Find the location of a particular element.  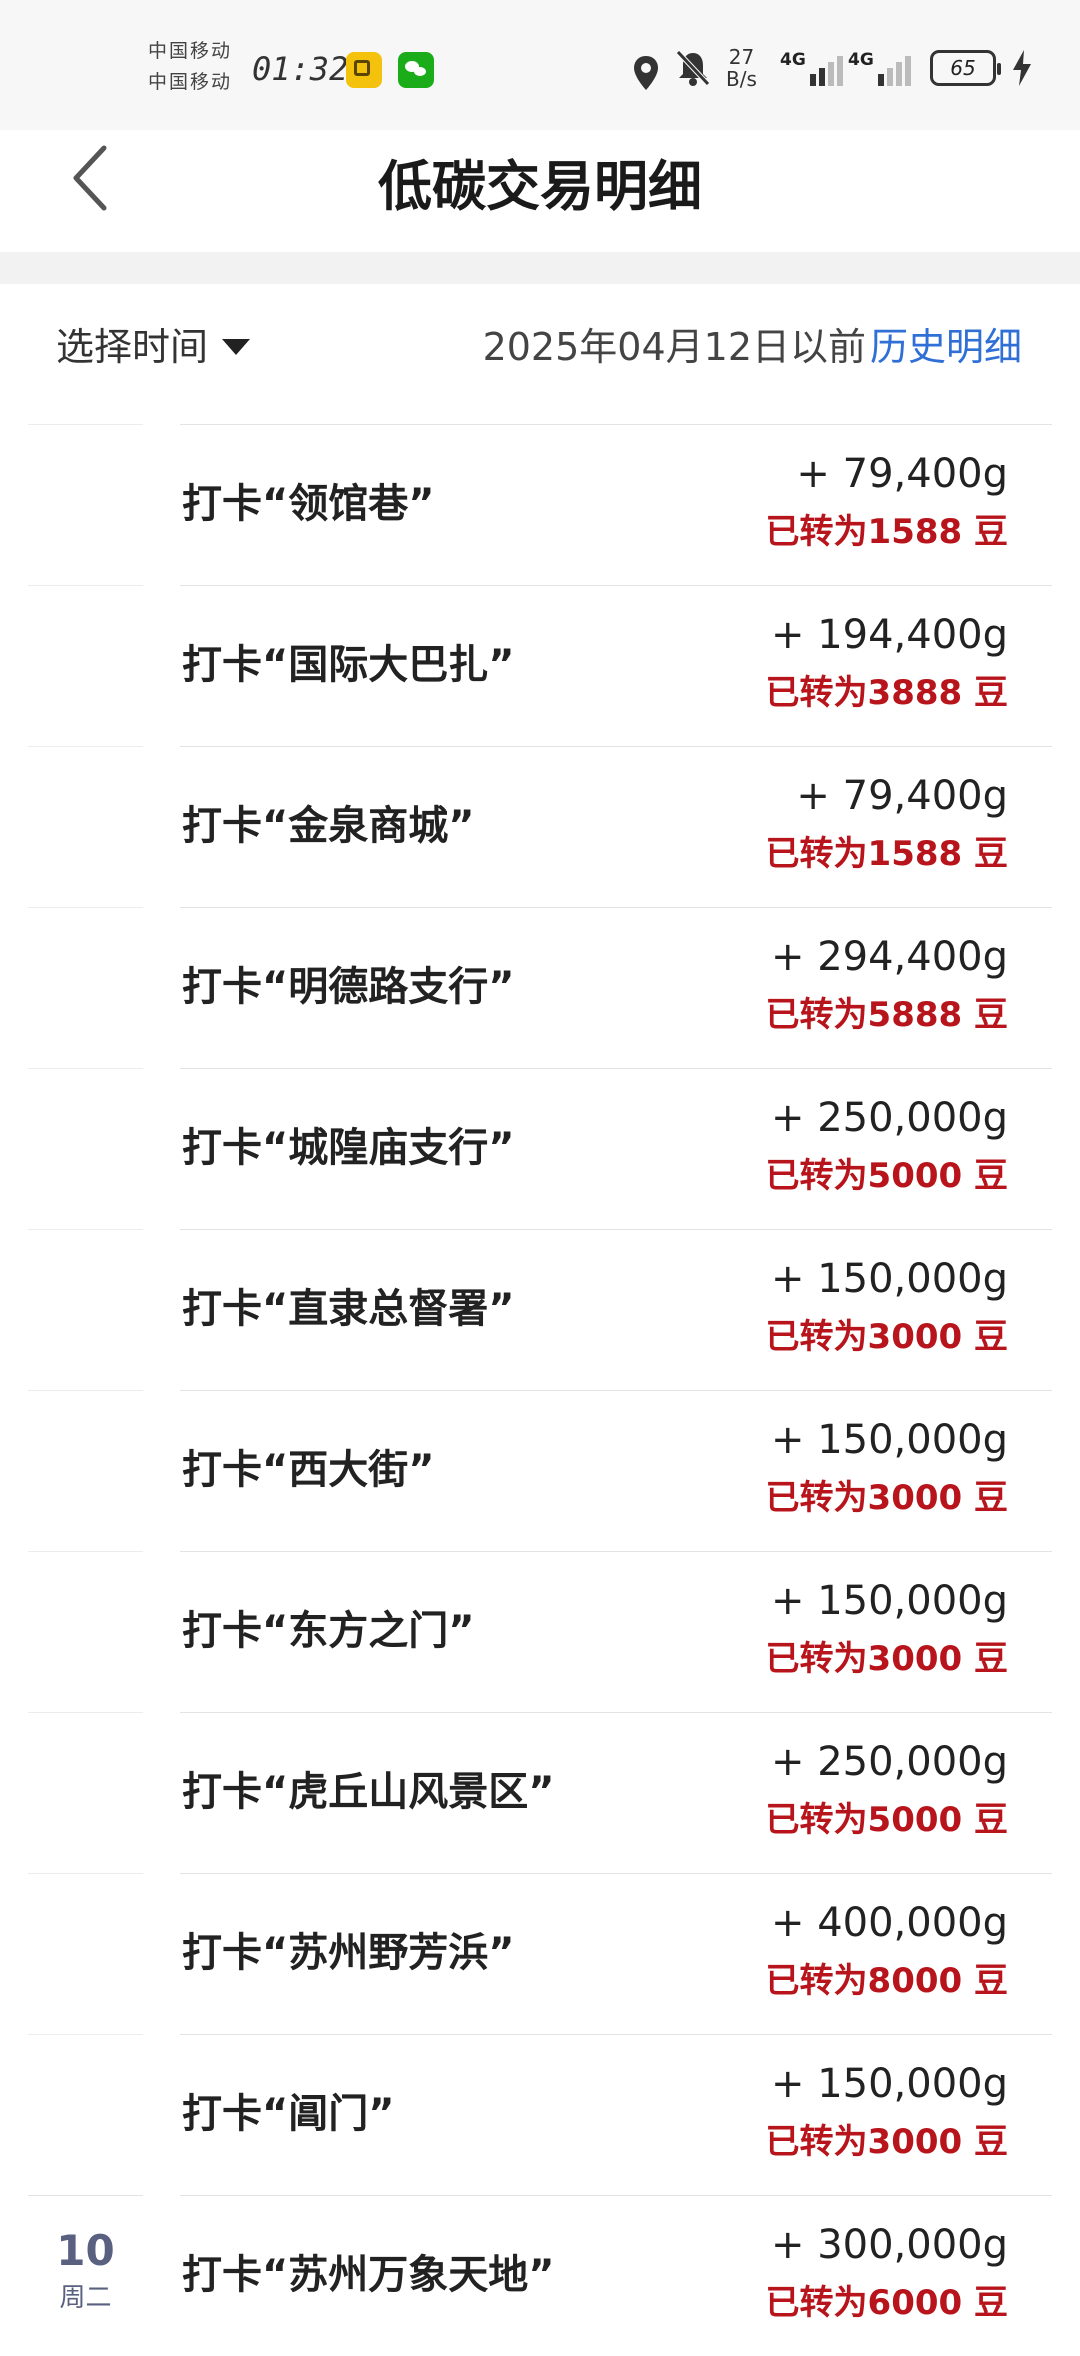

transaction-row: 打卡“城隍庙支行” + 250,000g 已转为5000 豆 is located at coordinates (540, 1148).